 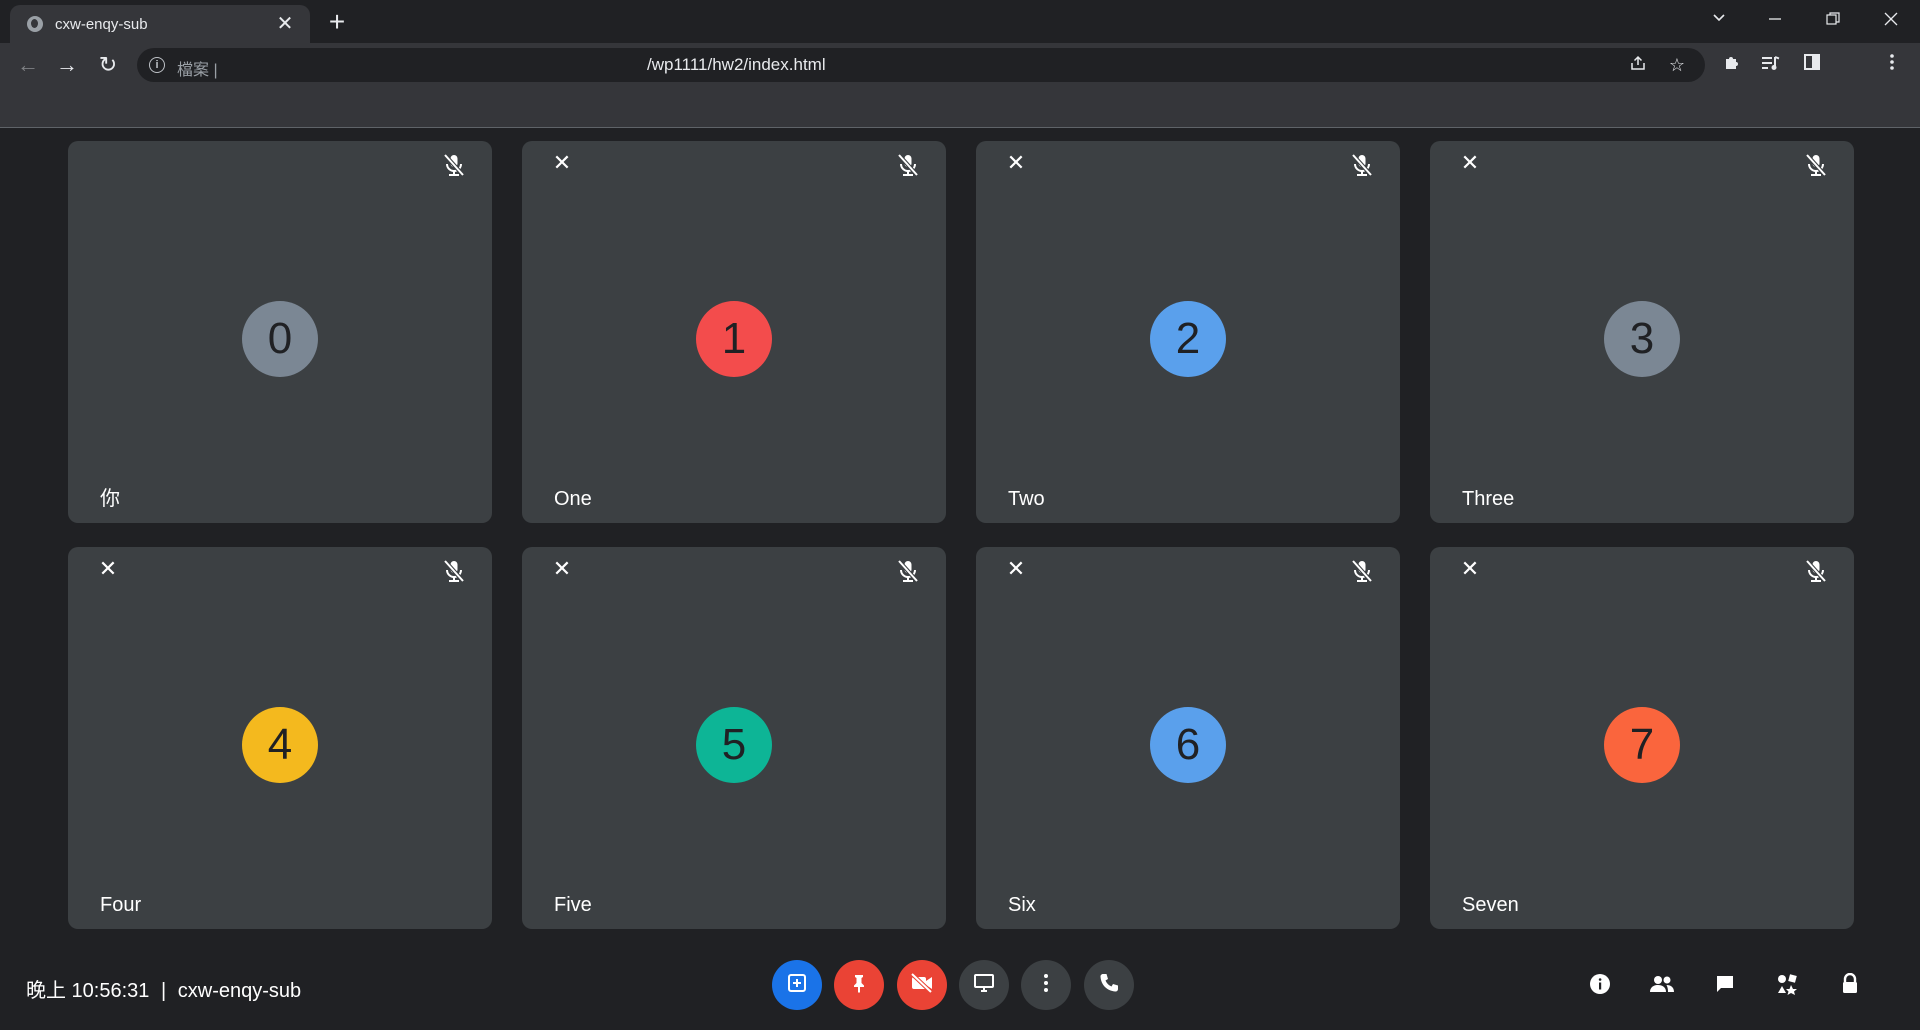 I want to click on more-menu-icon, so click(x=1892, y=65).